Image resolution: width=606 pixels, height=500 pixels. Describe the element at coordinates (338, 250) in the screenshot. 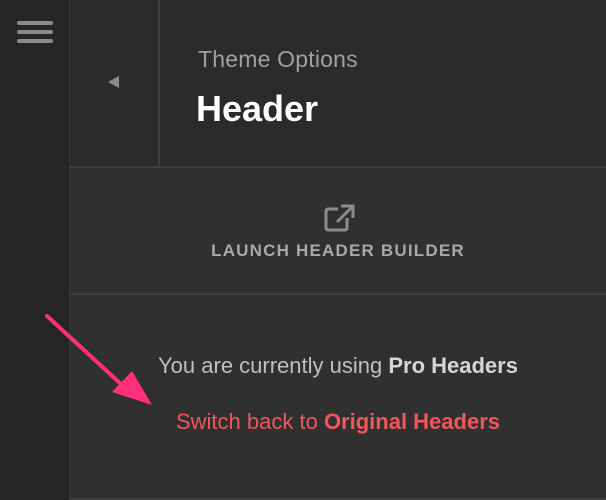

I see `launch-header-builder-label: LAUNCH HEADER BUILDER` at that location.